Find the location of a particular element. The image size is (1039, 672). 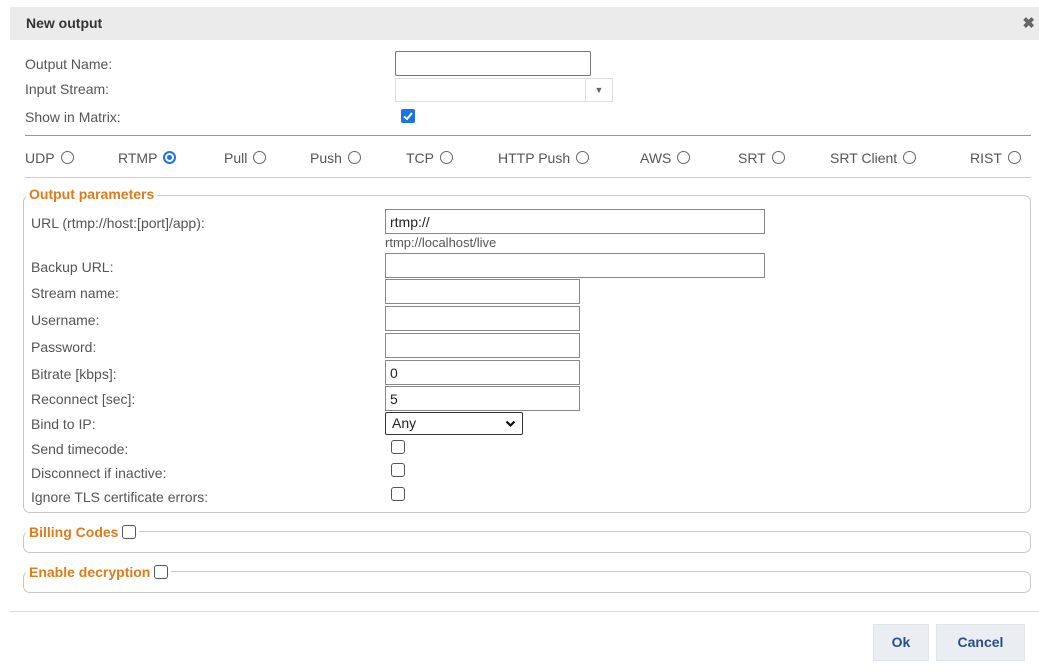

checkmark-icon is located at coordinates (408, 116).